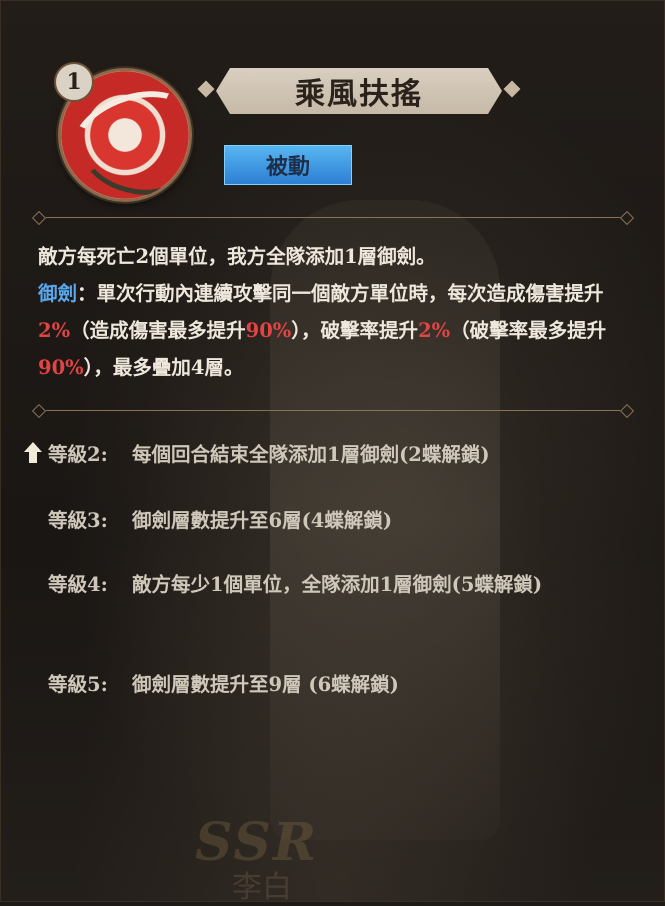  I want to click on keyword-yujian: 御劍, so click(58, 293).